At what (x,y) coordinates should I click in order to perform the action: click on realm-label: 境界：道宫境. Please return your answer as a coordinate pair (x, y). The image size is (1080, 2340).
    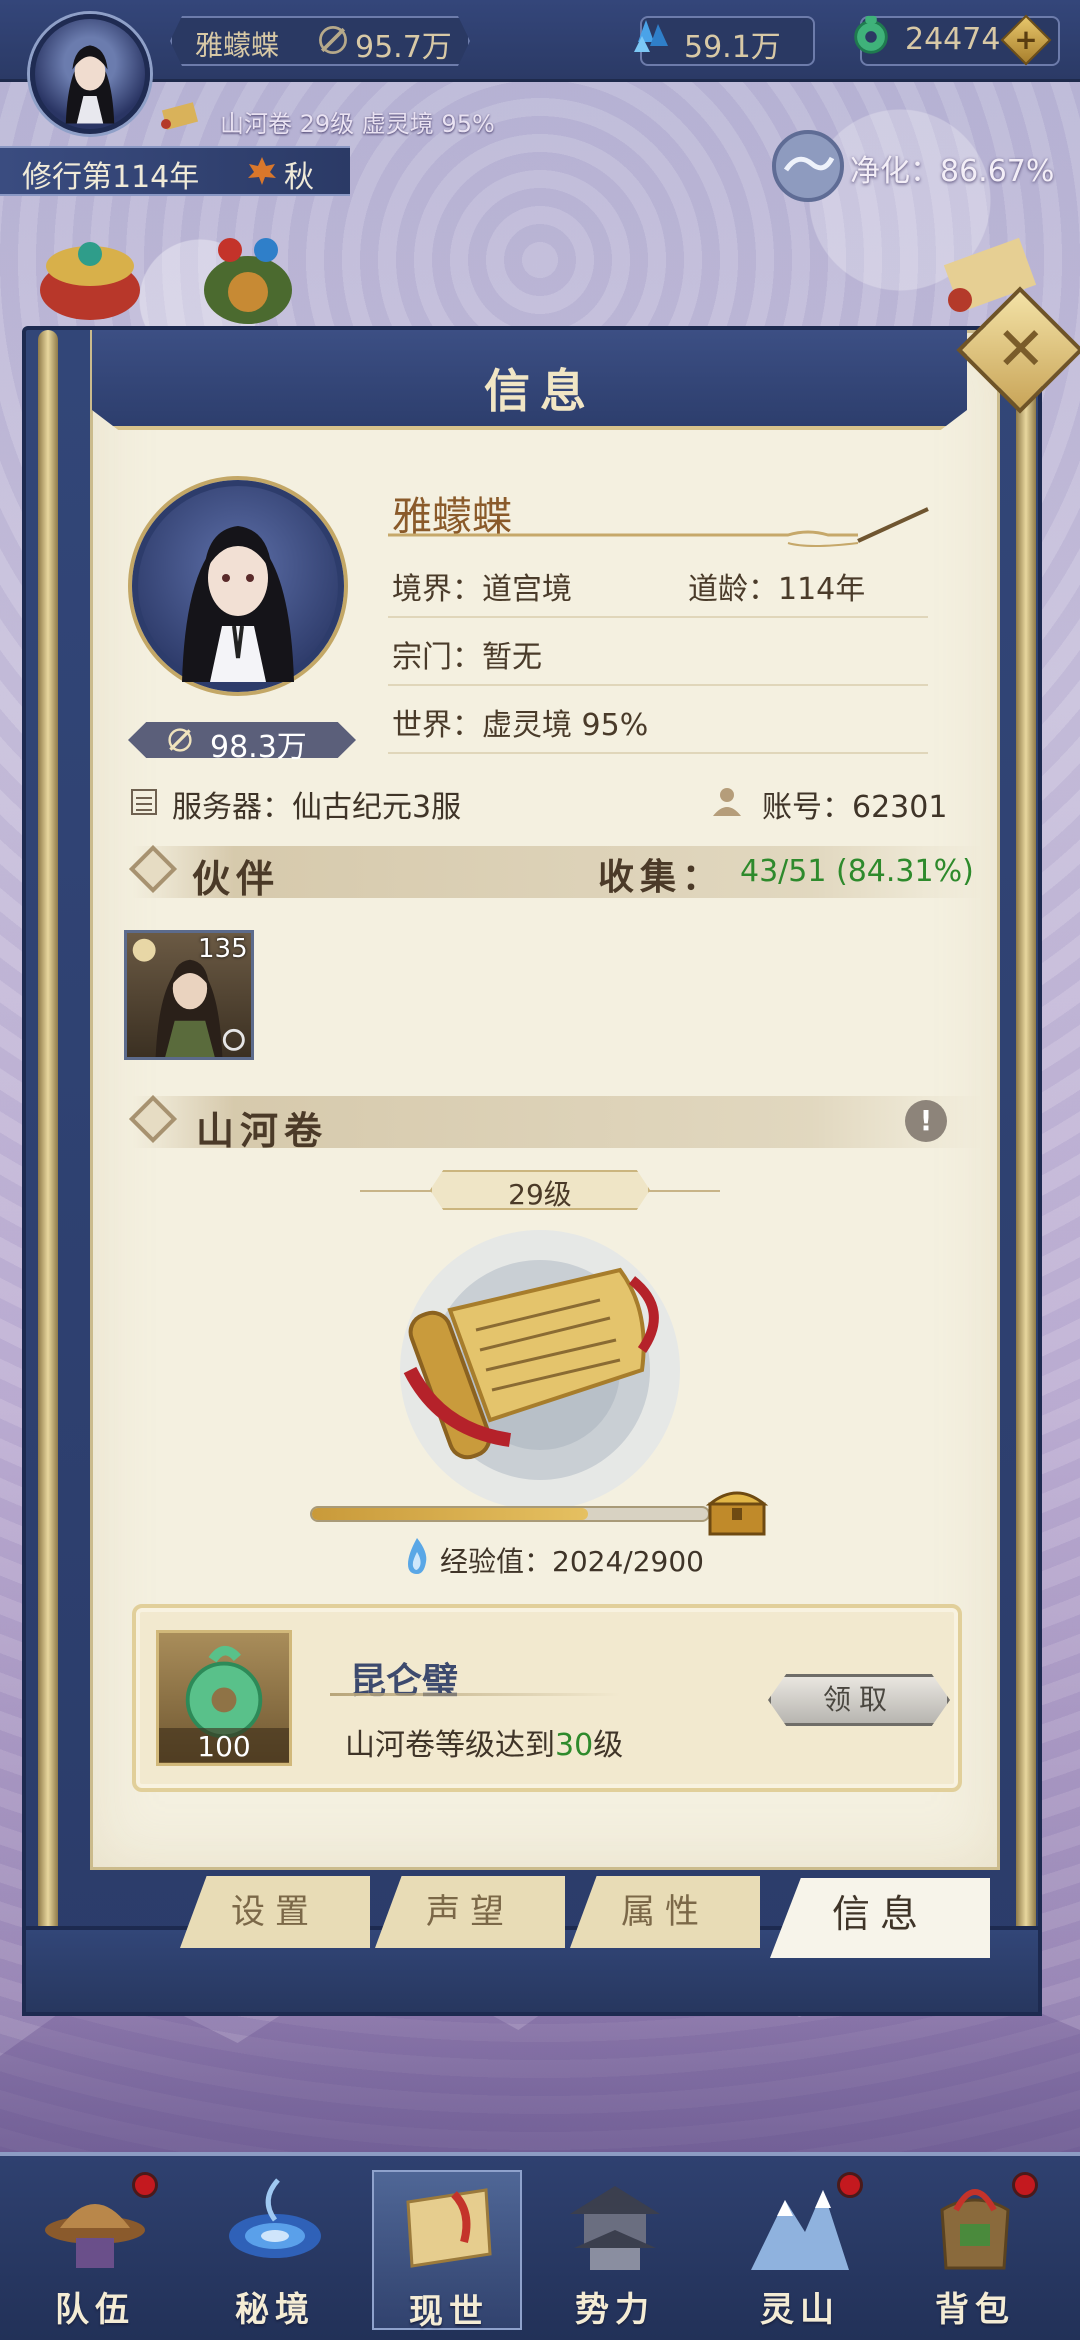
    Looking at the image, I should click on (482, 589).